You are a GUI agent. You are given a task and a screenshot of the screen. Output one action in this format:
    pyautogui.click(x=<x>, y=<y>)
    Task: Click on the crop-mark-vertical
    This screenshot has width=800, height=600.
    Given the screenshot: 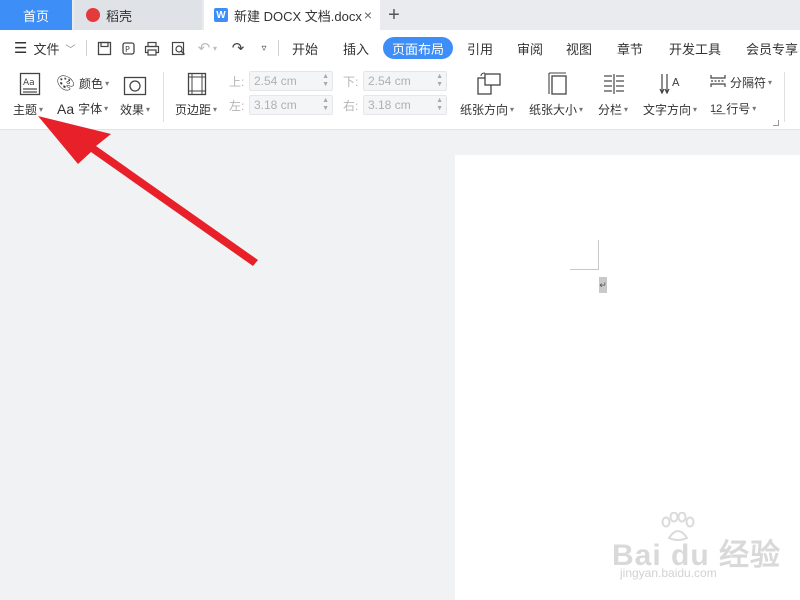 What is the action you would take?
    pyautogui.click(x=598, y=255)
    